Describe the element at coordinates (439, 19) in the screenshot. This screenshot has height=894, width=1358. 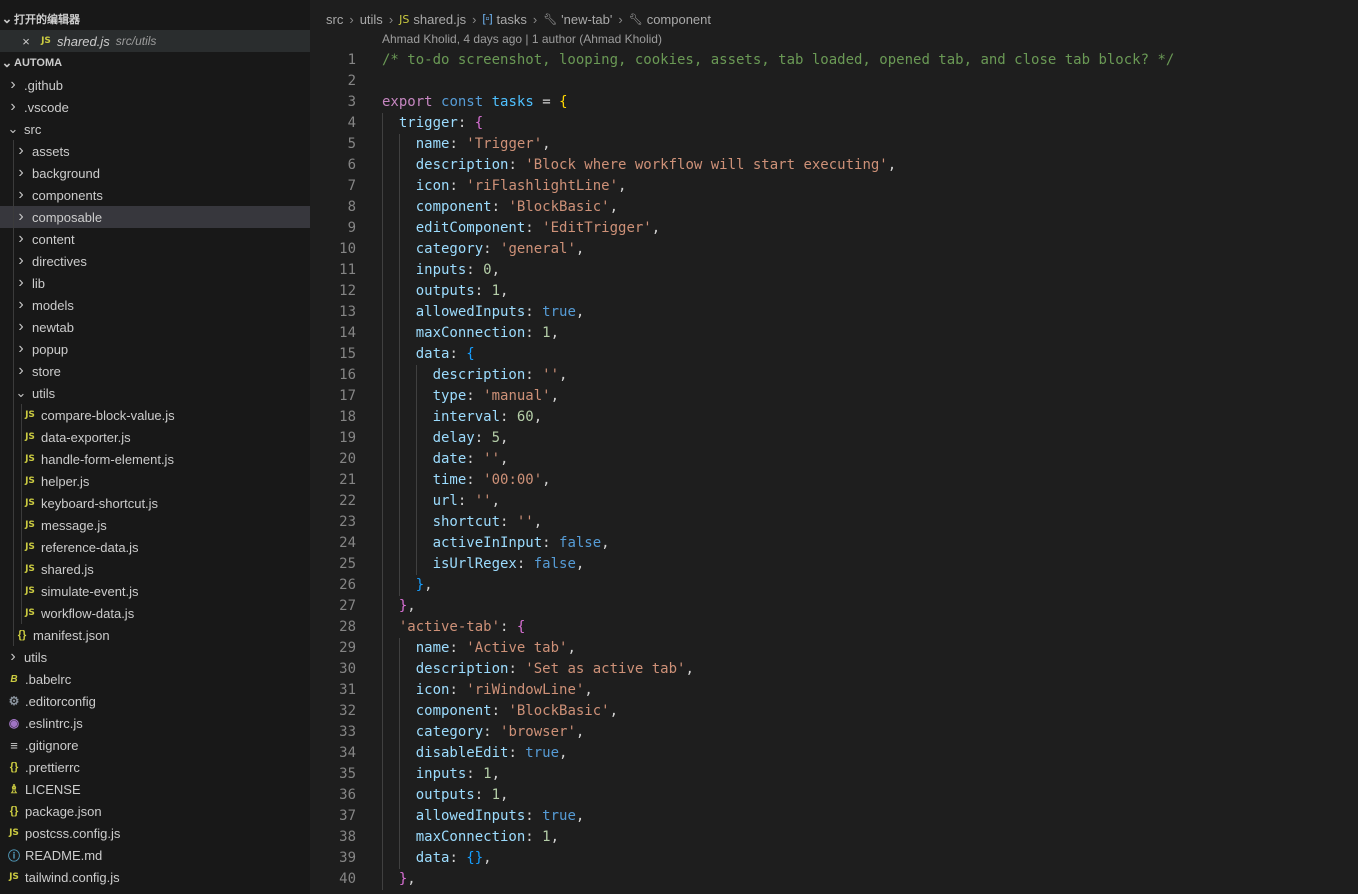
I see `breadcrumb-item-file: shared.js` at that location.